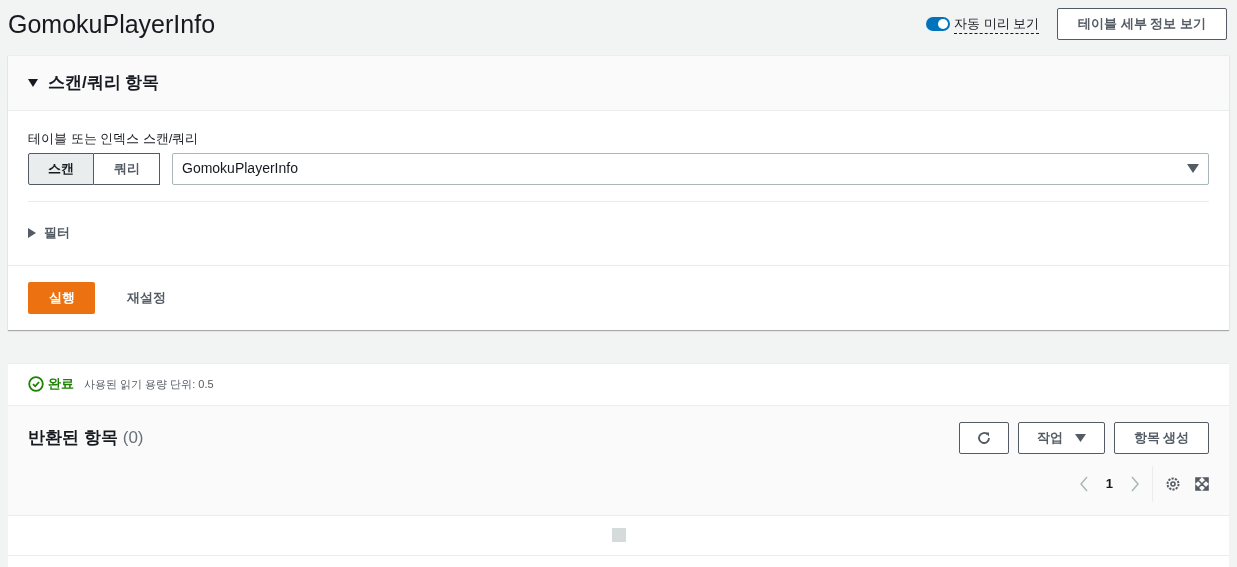  I want to click on status-text: 완료, so click(61, 384).